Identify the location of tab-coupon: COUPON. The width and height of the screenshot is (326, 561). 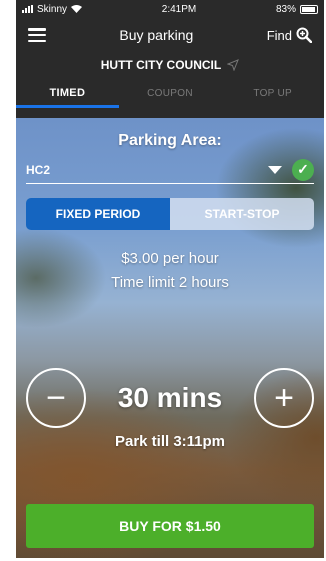
(170, 93).